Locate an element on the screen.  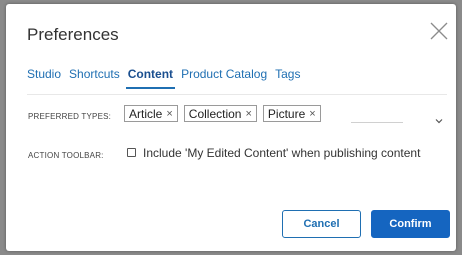
preferred-types-input is located at coordinates (377, 122).